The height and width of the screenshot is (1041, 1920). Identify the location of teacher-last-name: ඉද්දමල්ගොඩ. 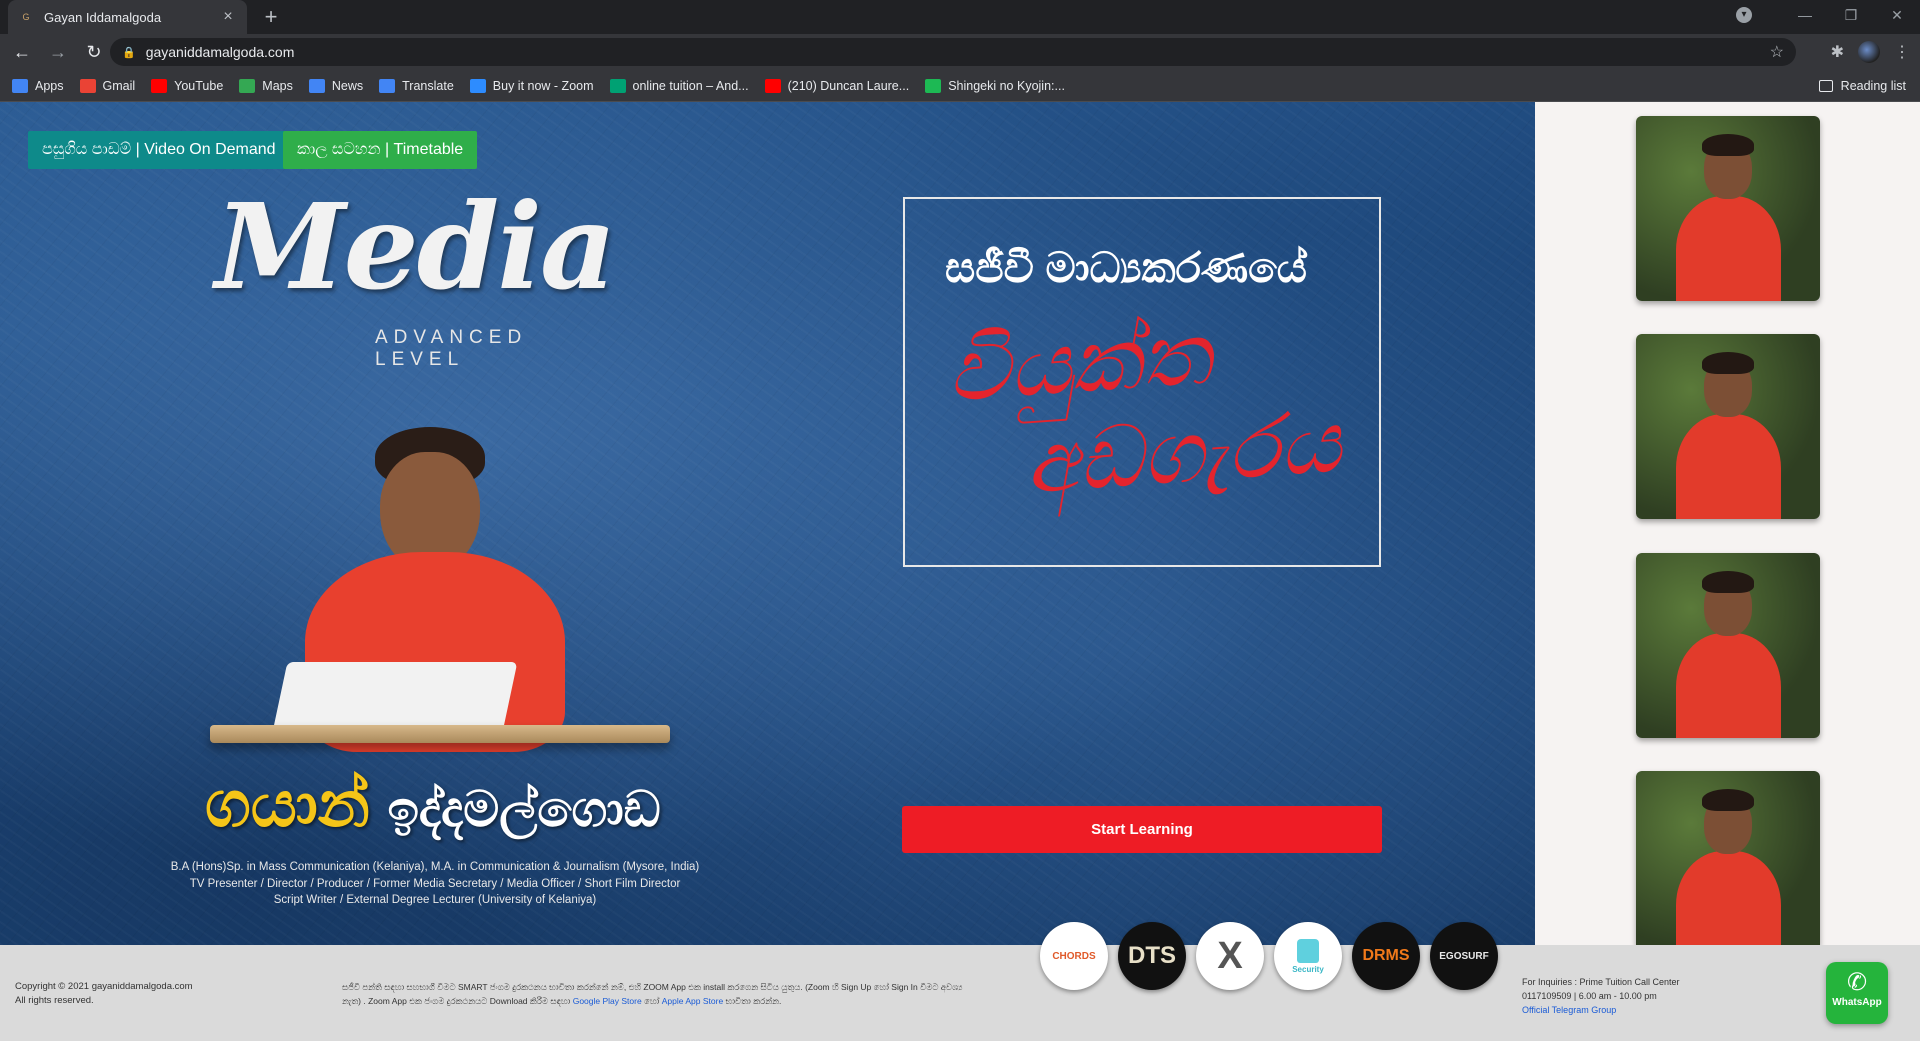
(524, 809).